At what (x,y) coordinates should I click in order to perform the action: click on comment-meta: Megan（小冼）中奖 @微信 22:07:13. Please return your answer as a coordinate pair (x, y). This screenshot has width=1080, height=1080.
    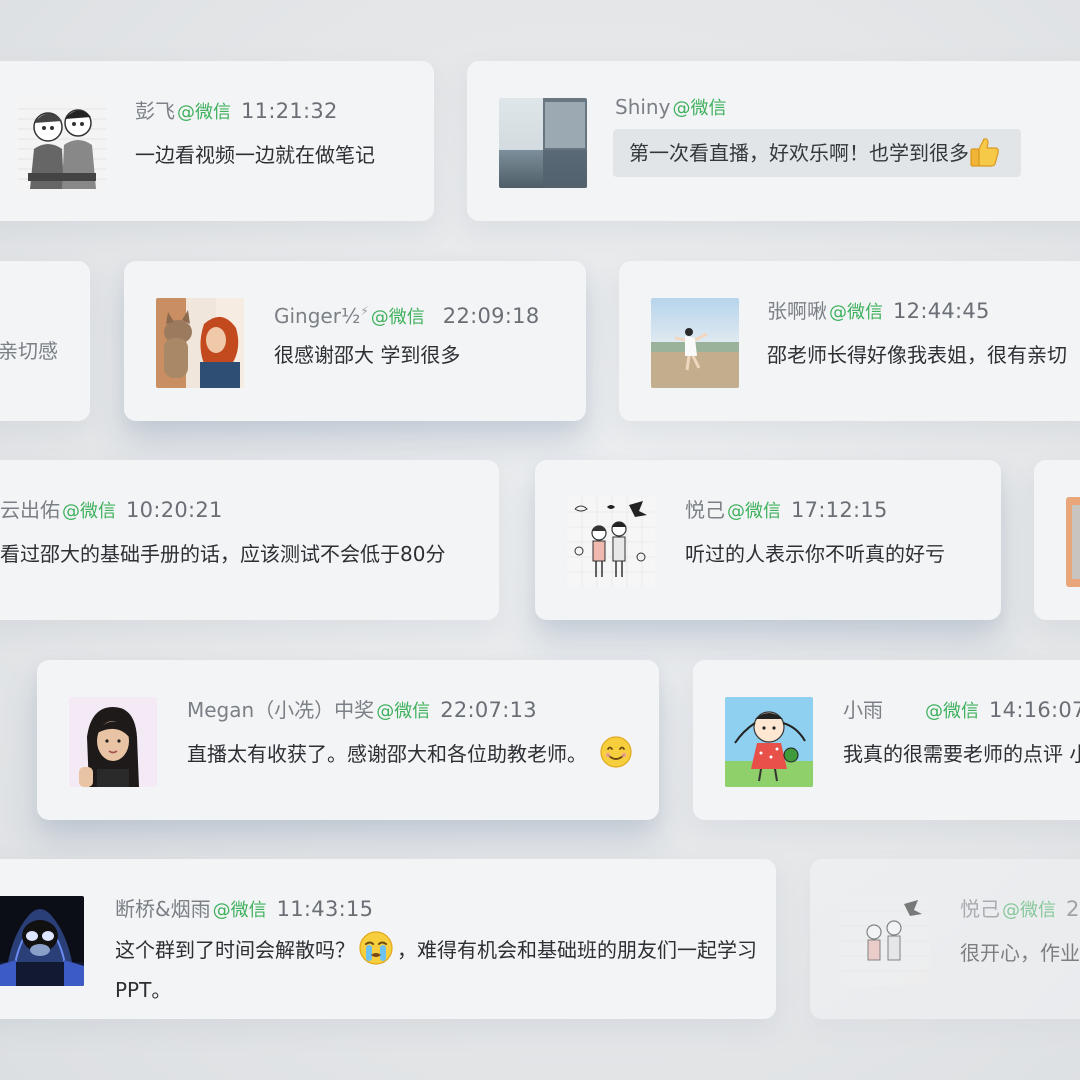
    Looking at the image, I should click on (362, 711).